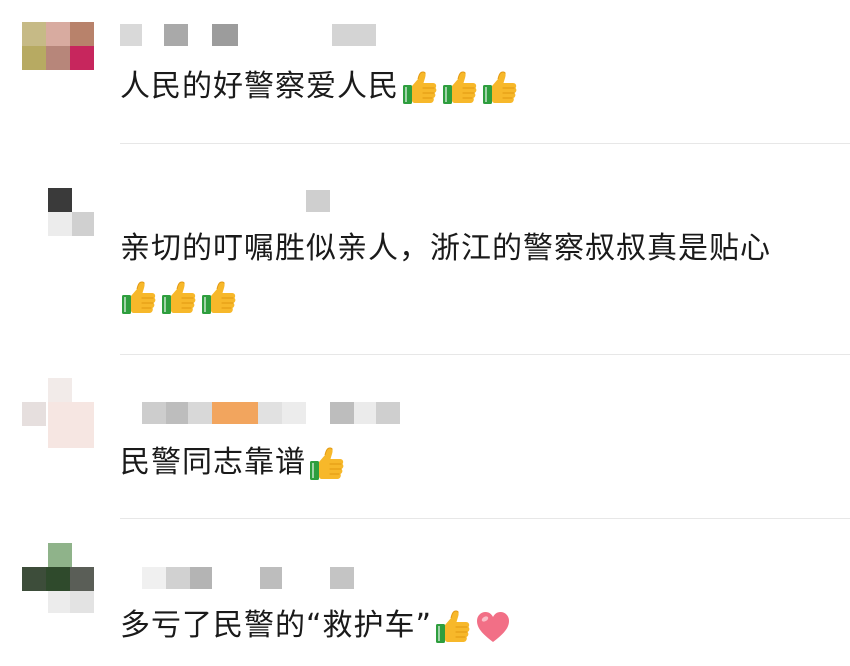 The image size is (850, 666). Describe the element at coordinates (319, 87) in the screenshot. I see `comment-text: 人民的好警察爱人民` at that location.